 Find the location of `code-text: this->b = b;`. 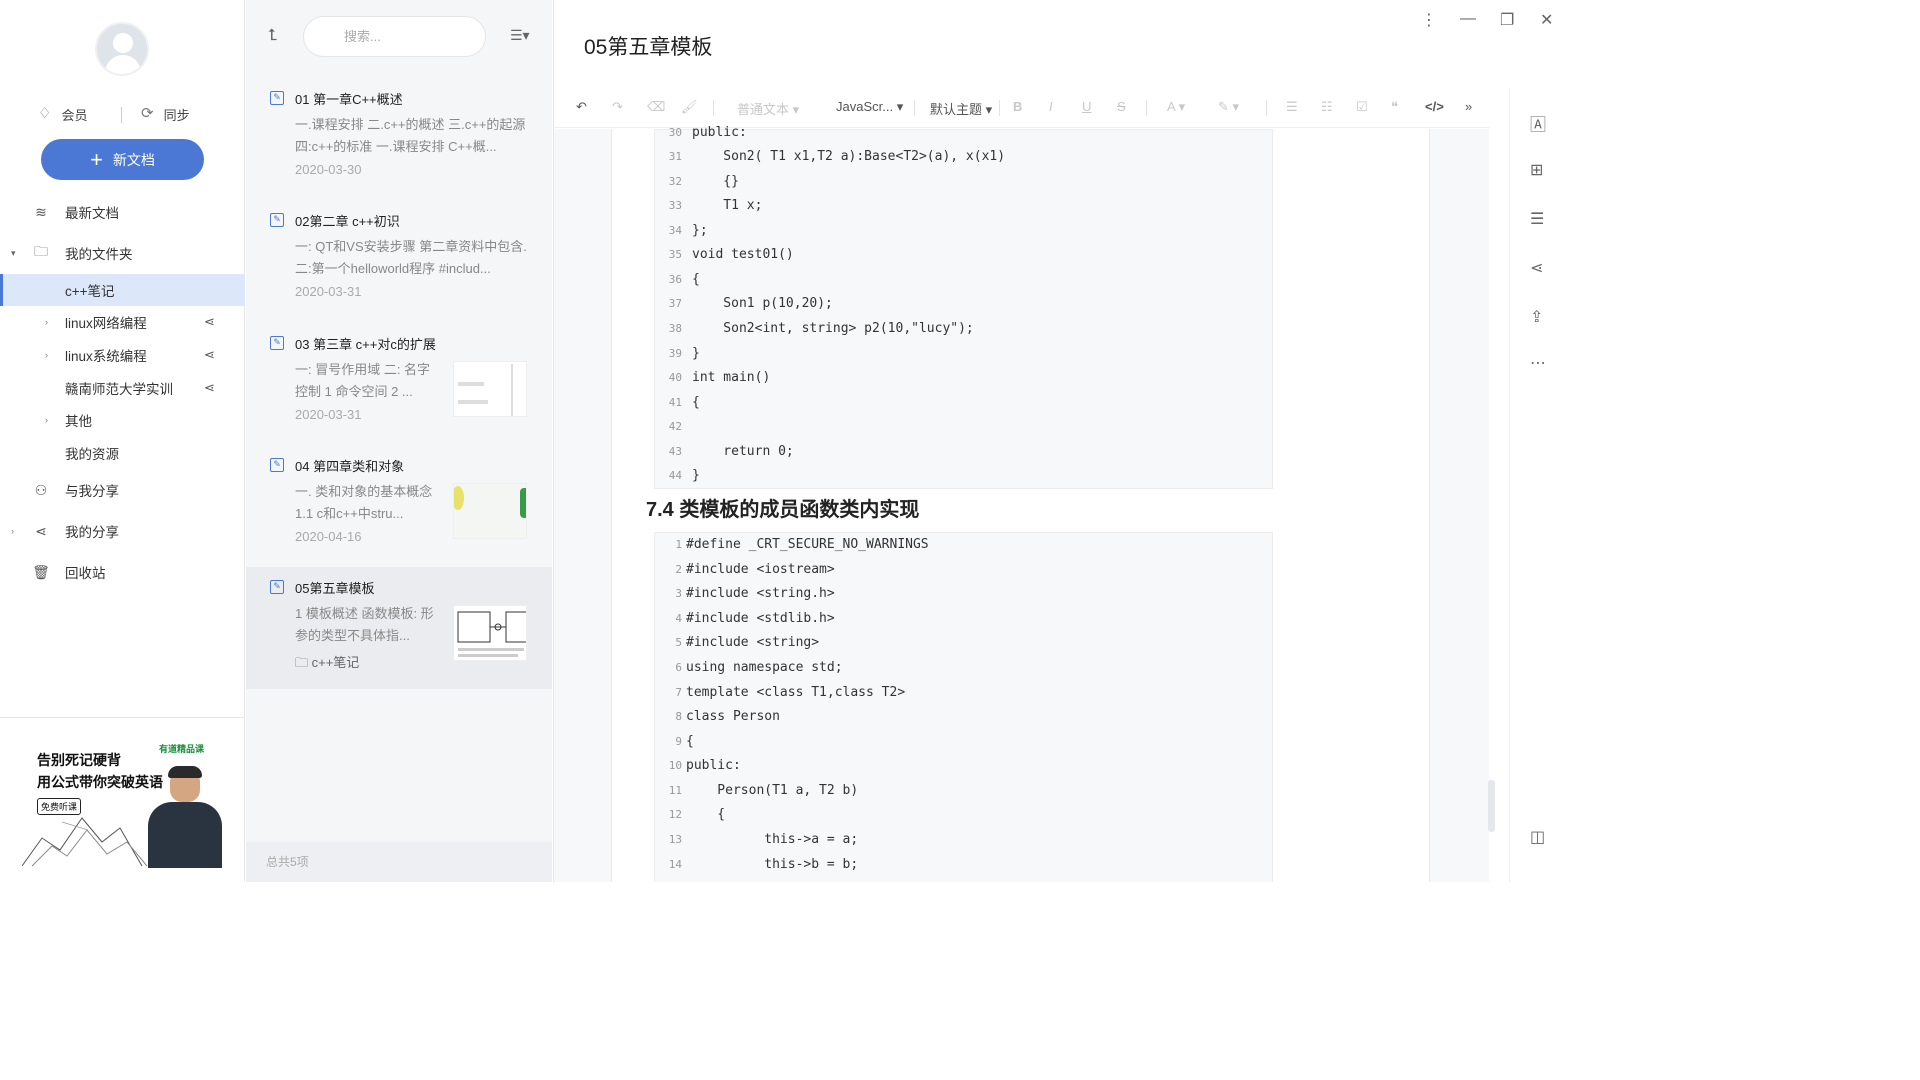

code-text: this->b = b; is located at coordinates (772, 864).